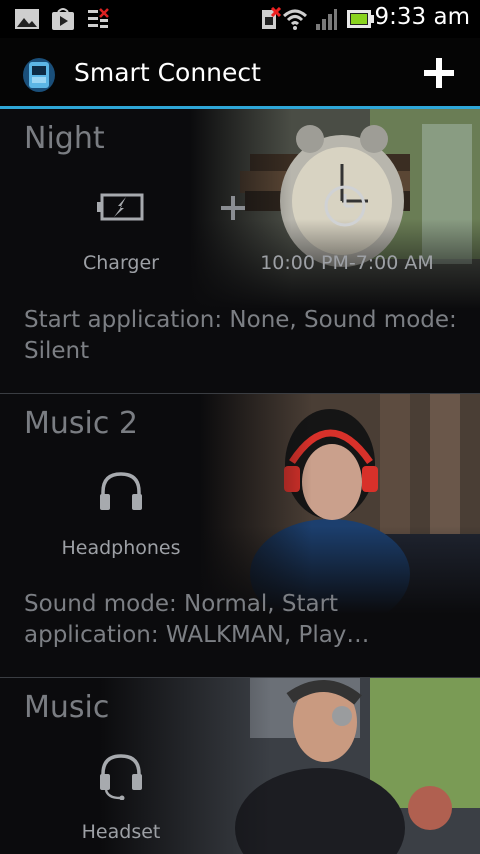 This screenshot has height=854, width=480. Describe the element at coordinates (439, 73) in the screenshot. I see `plus-icon` at that location.